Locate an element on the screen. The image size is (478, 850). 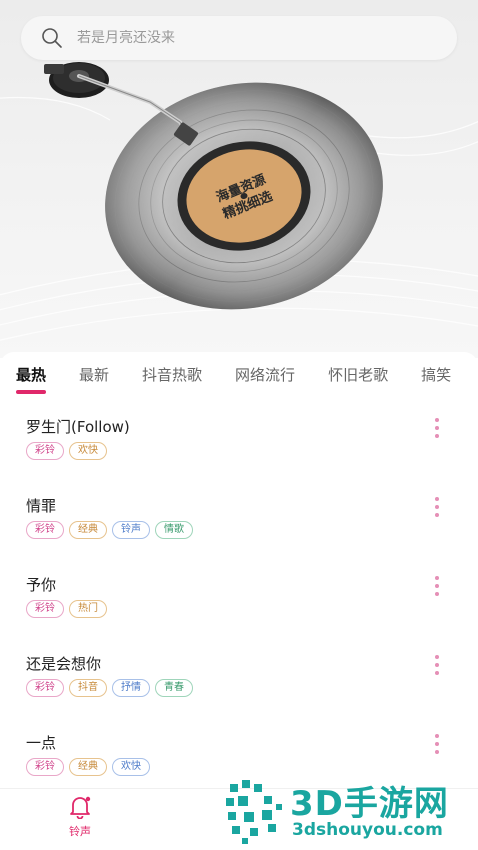
nav-label-ringtone: 铃声 is located at coordinates (80, 831).